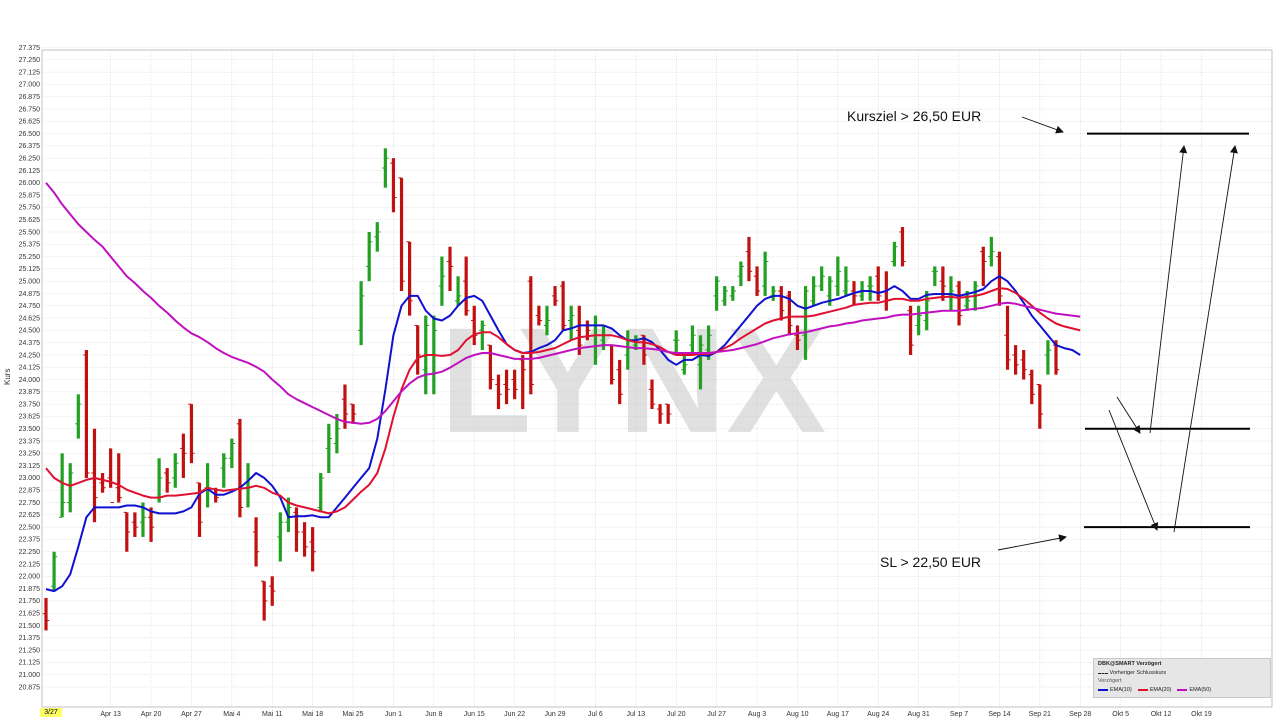 The height and width of the screenshot is (720, 1280). Describe the element at coordinates (1161, 714) in the screenshot. I see `x-tick-label: Okt 12` at that location.